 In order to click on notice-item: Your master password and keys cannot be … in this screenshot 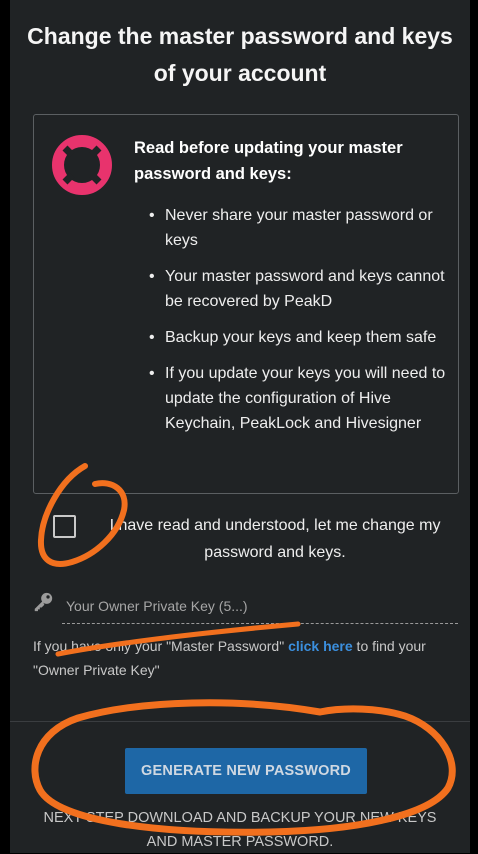, I will do `click(299, 289)`.